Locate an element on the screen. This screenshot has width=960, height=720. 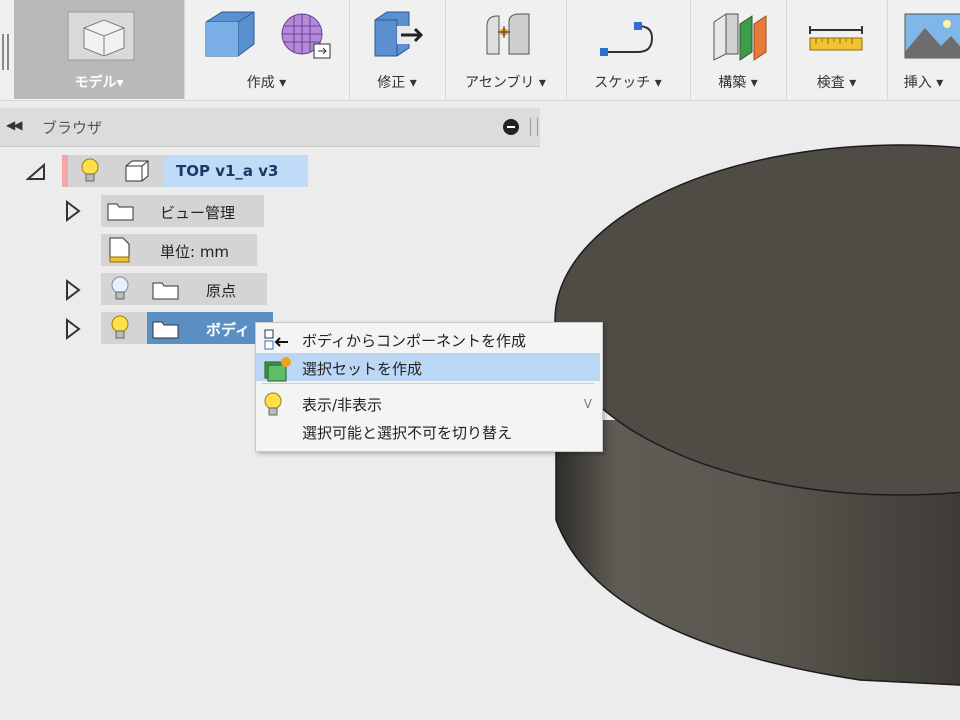
component-icon is located at coordinates (137, 171).